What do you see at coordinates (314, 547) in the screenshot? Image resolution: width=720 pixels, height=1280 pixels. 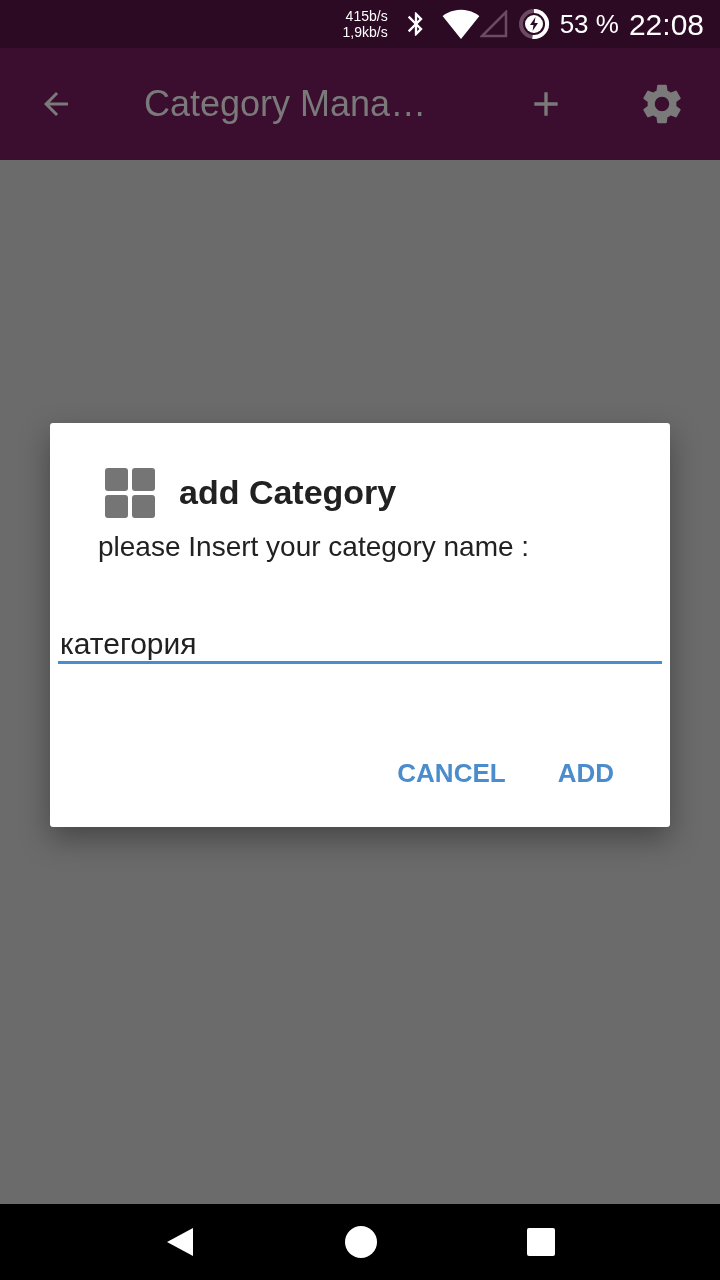 I see `dialog-message: please Insert your category name :` at bounding box center [314, 547].